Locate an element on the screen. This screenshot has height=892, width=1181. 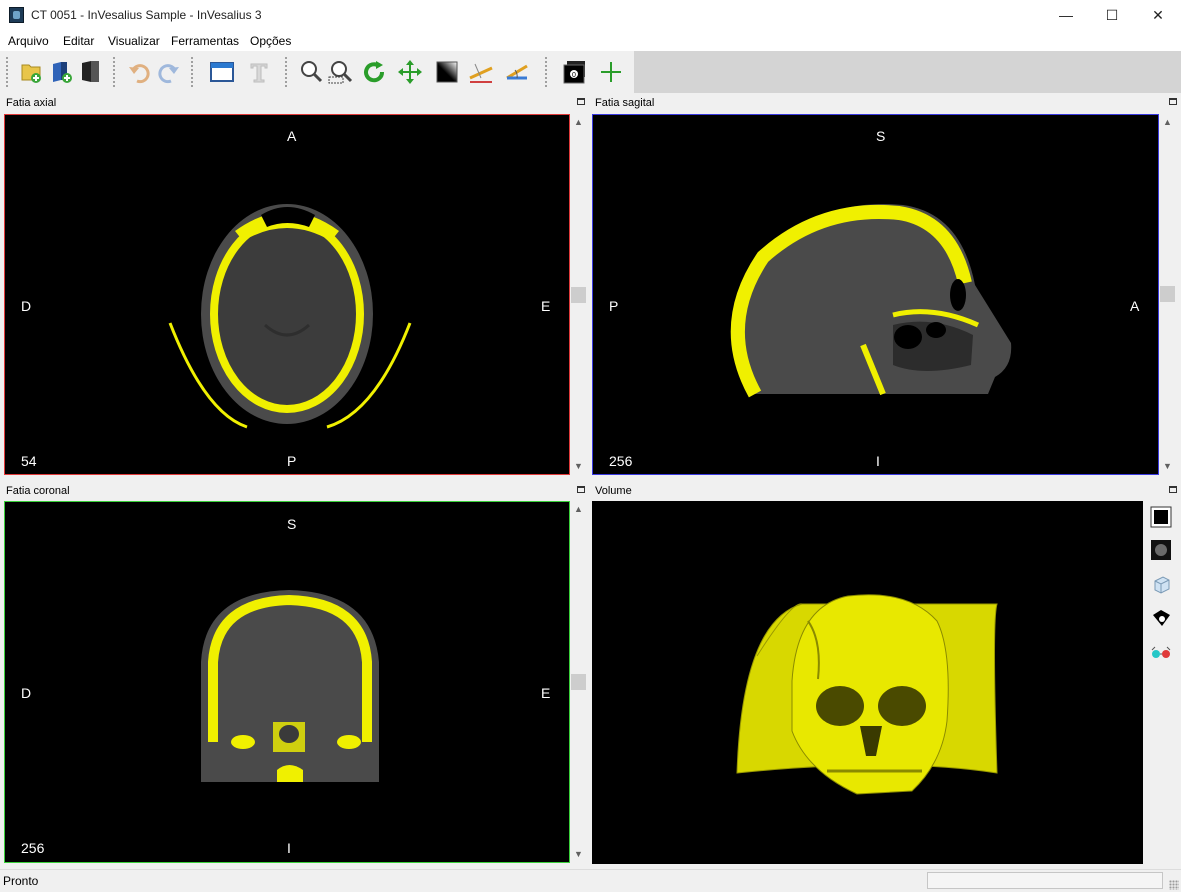
maximize-button: ☐ is located at coordinates (1112, 15).